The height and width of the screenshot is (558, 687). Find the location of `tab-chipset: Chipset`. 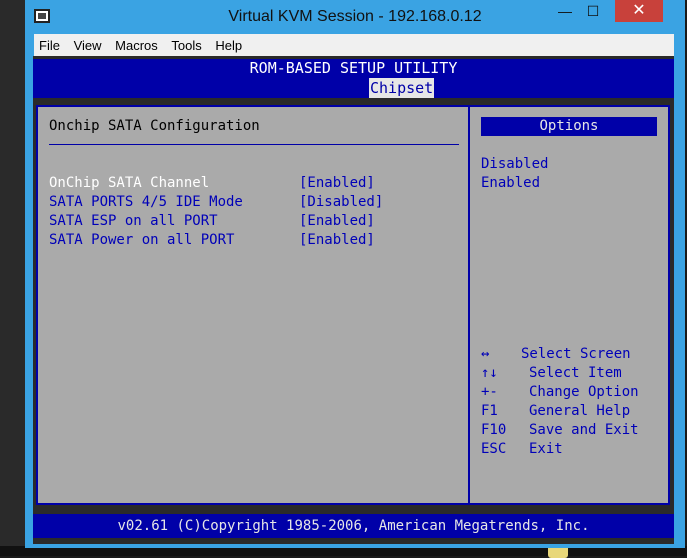

tab-chipset: Chipset is located at coordinates (402, 88).